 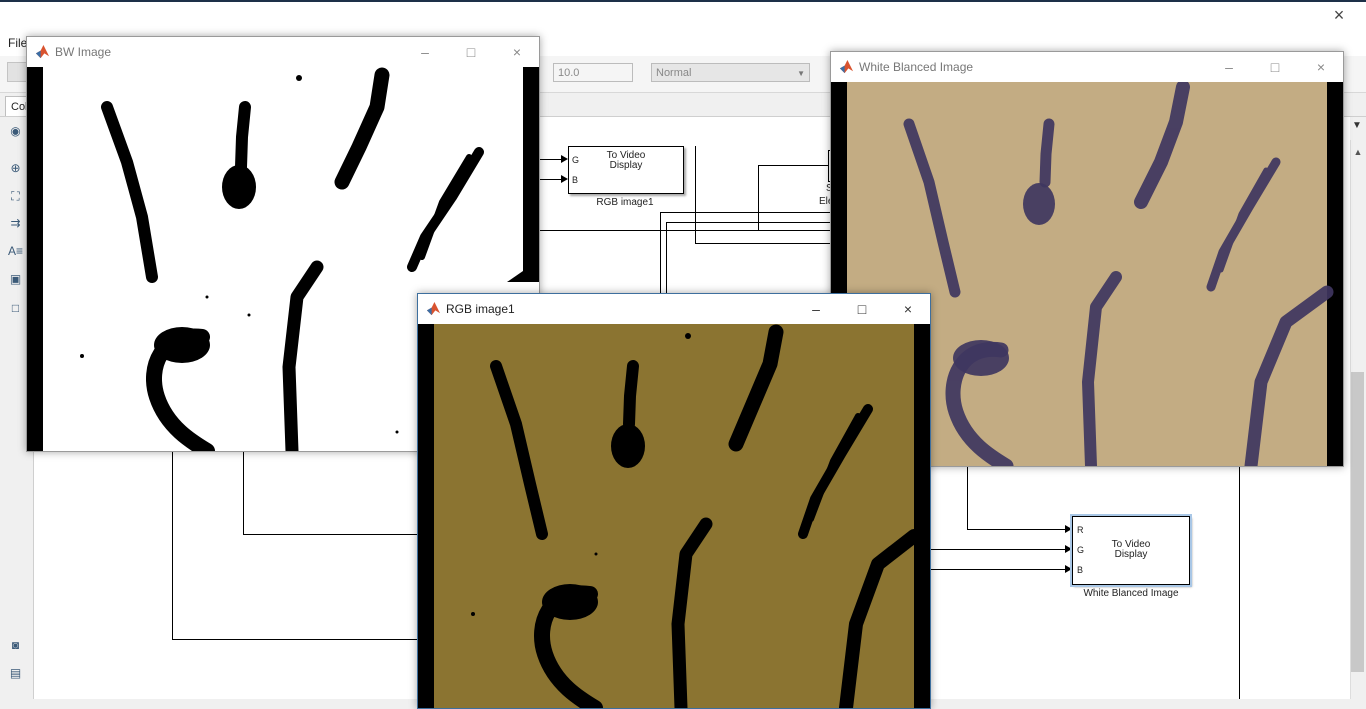 I want to click on simulation-mode-value: Normal, so click(x=674, y=73).